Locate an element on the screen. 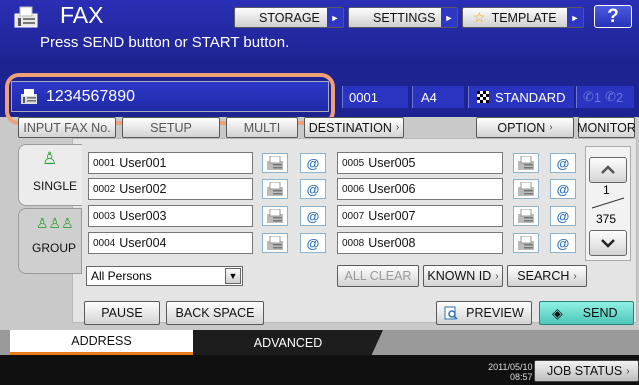 This screenshot has width=639, height=385. monitor-button: MONITOR is located at coordinates (606, 127).